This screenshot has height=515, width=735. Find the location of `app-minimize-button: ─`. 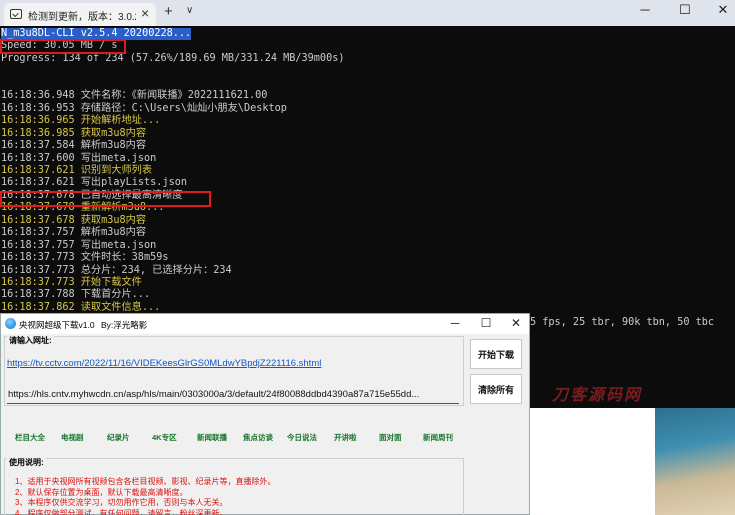

app-minimize-button: ─ is located at coordinates (455, 323).